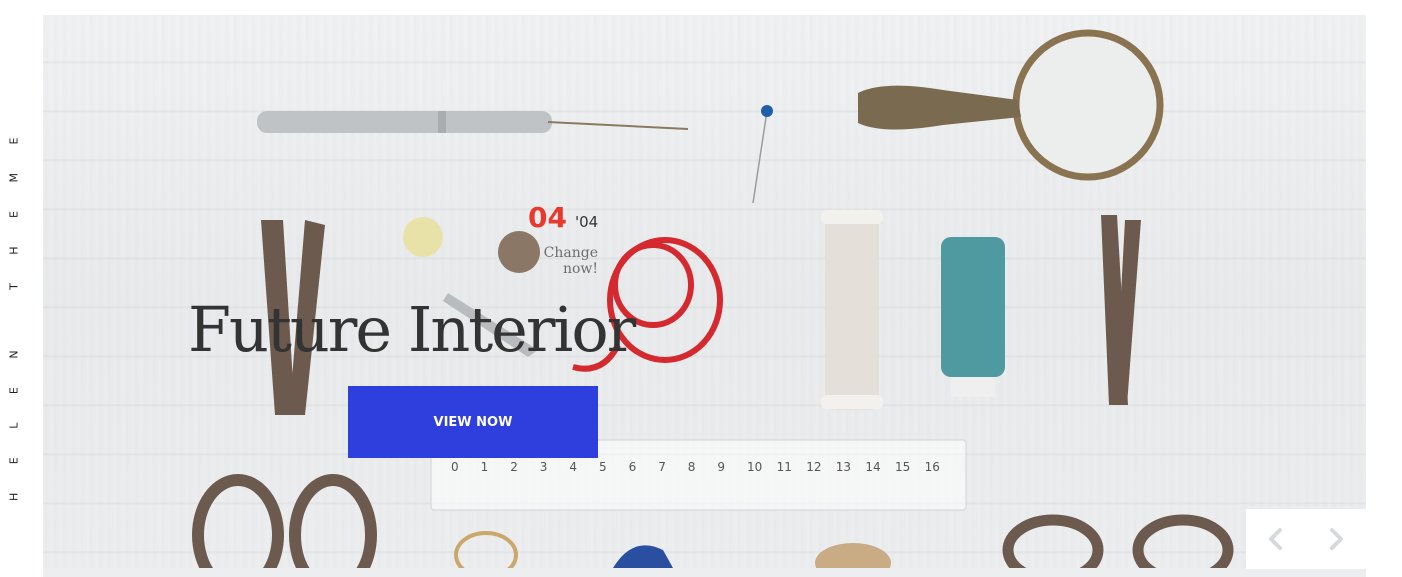  I want to click on slide-title: Future Interior, so click(412, 329).